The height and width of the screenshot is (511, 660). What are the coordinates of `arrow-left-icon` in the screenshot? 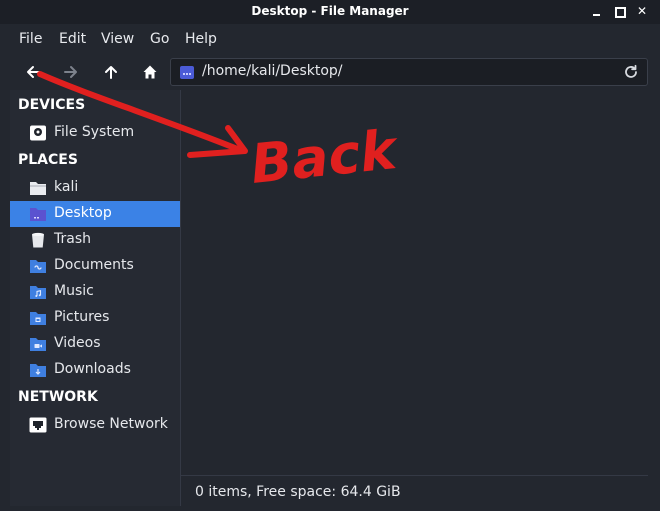 It's located at (33, 72).